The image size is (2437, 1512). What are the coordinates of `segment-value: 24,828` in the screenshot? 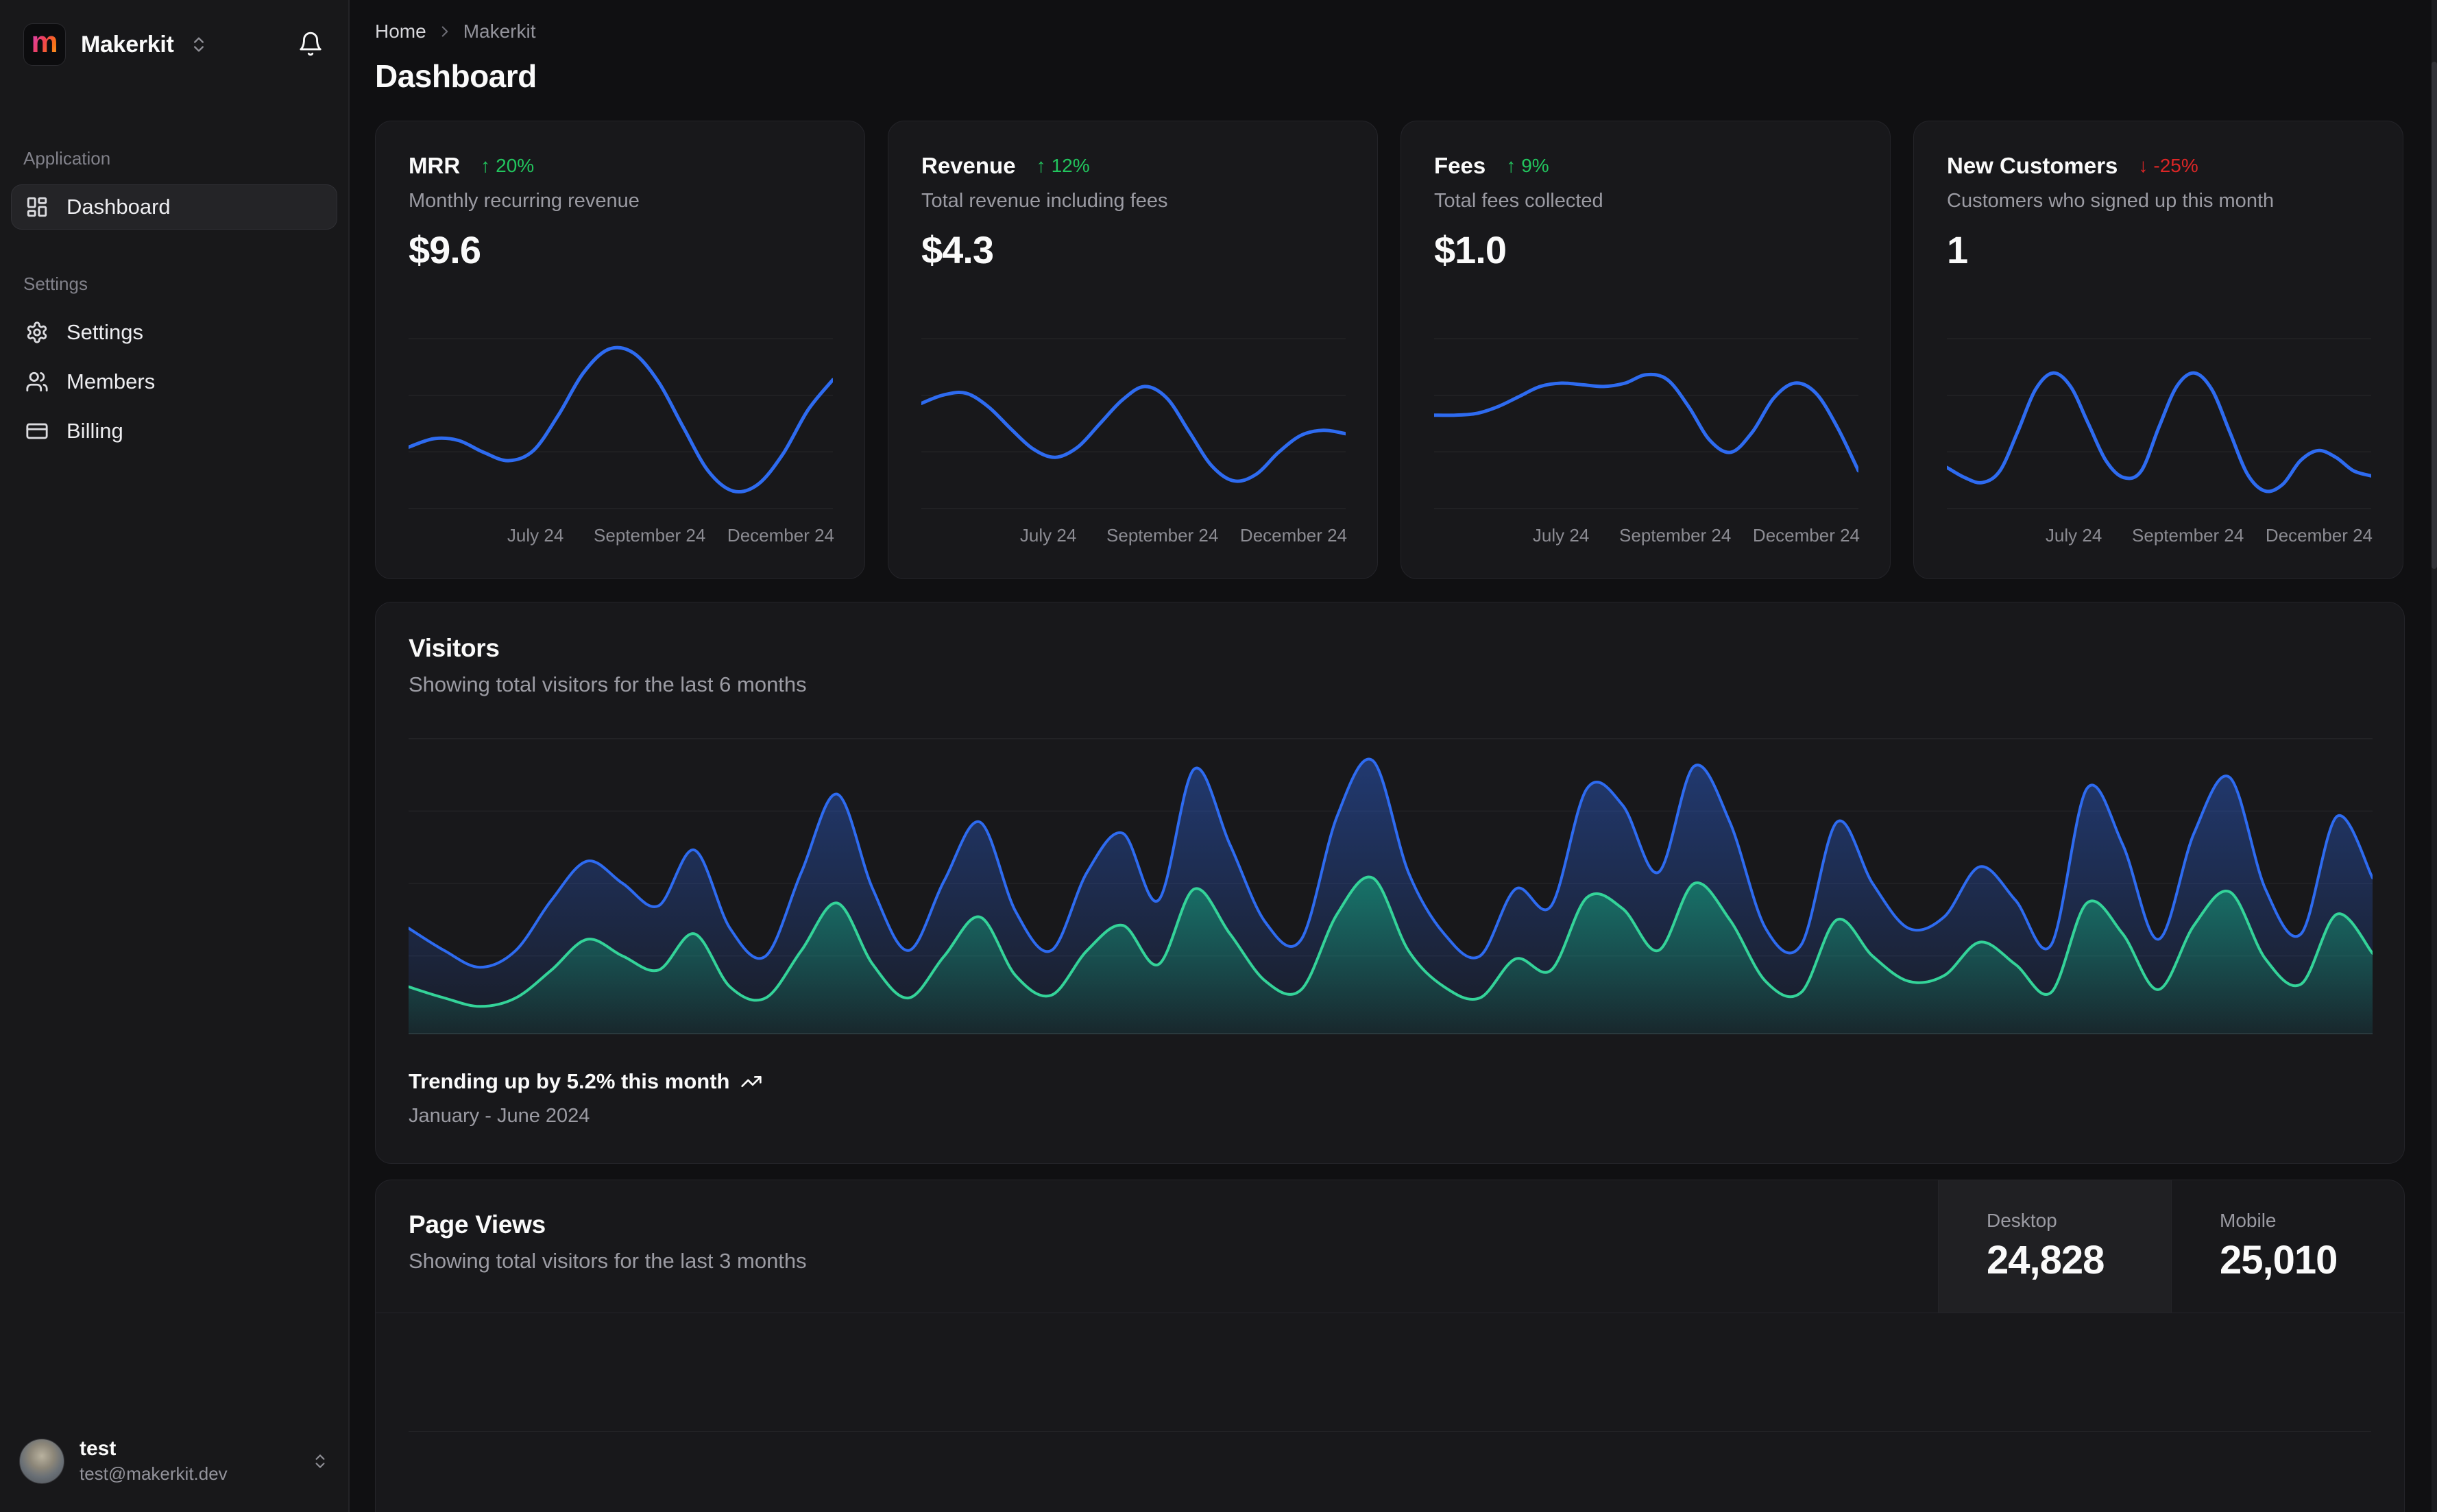 It's located at (2046, 1260).